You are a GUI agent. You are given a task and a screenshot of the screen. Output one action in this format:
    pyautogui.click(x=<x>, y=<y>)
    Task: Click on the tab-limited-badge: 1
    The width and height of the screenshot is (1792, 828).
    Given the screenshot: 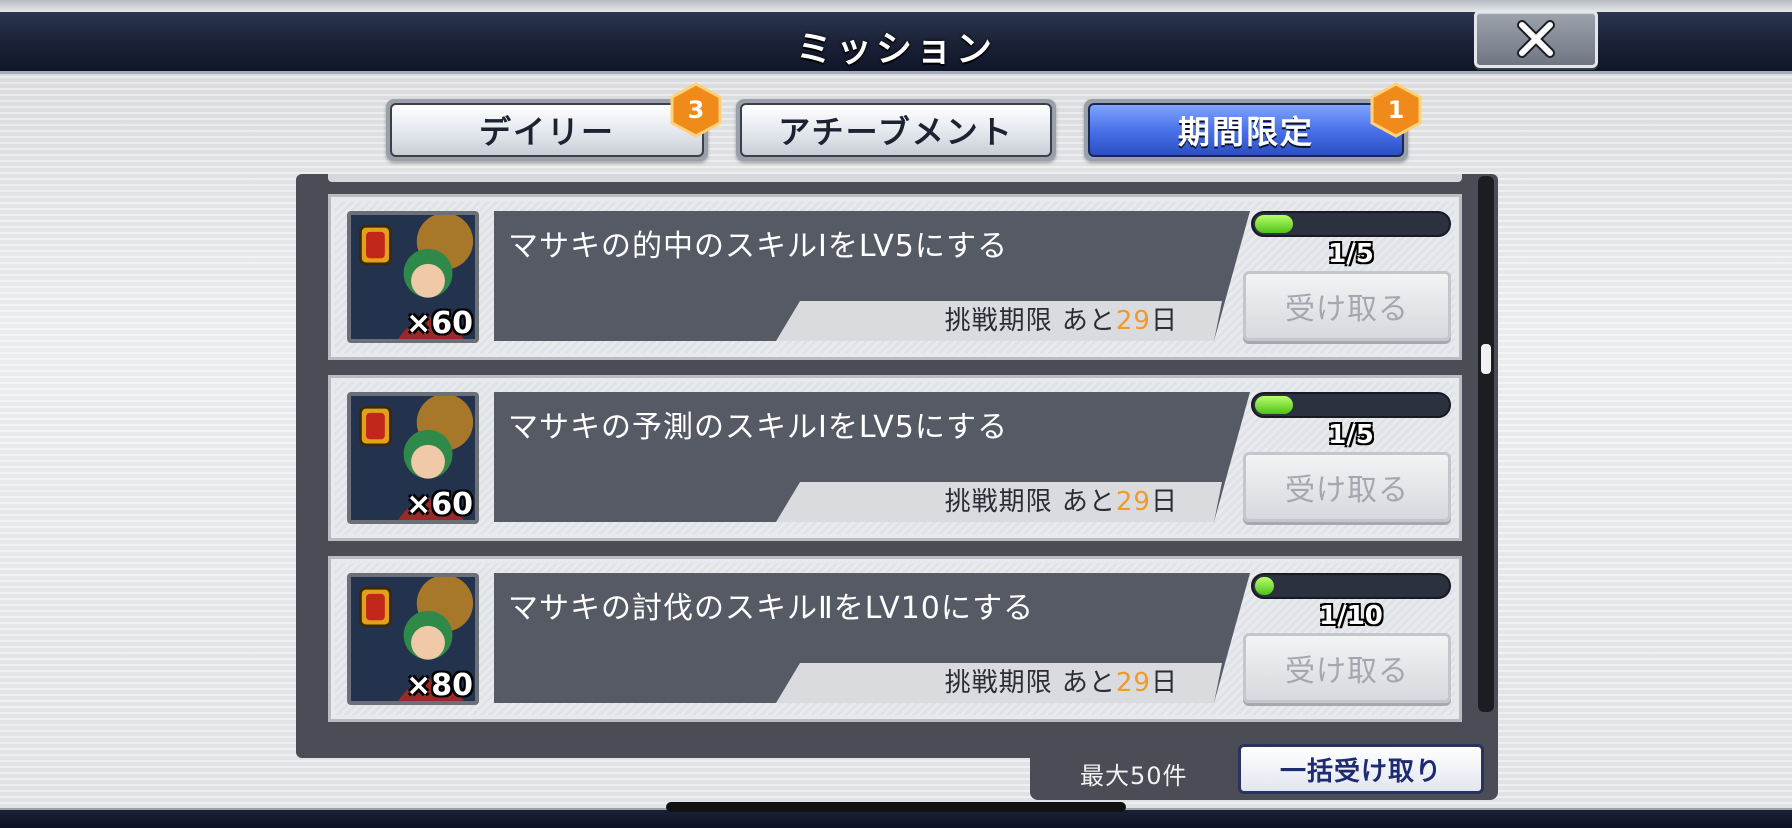 What is the action you would take?
    pyautogui.click(x=1396, y=110)
    